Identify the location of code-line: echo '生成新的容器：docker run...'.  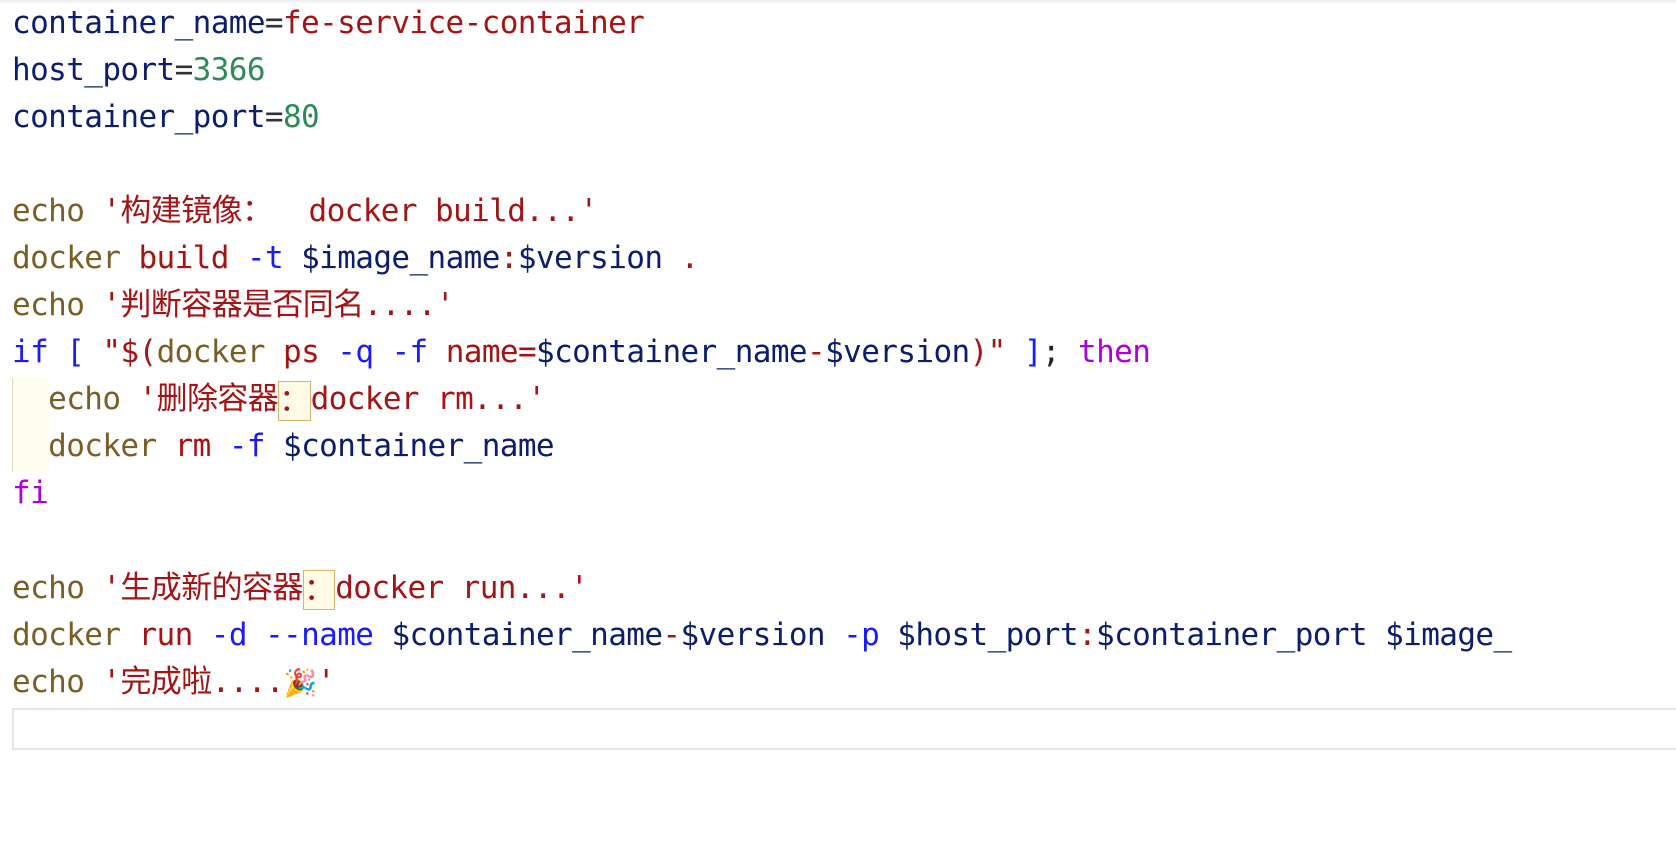
(300, 588).